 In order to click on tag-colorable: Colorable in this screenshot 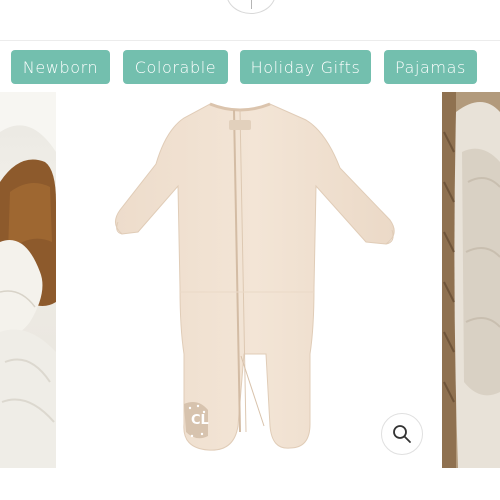, I will do `click(175, 67)`.